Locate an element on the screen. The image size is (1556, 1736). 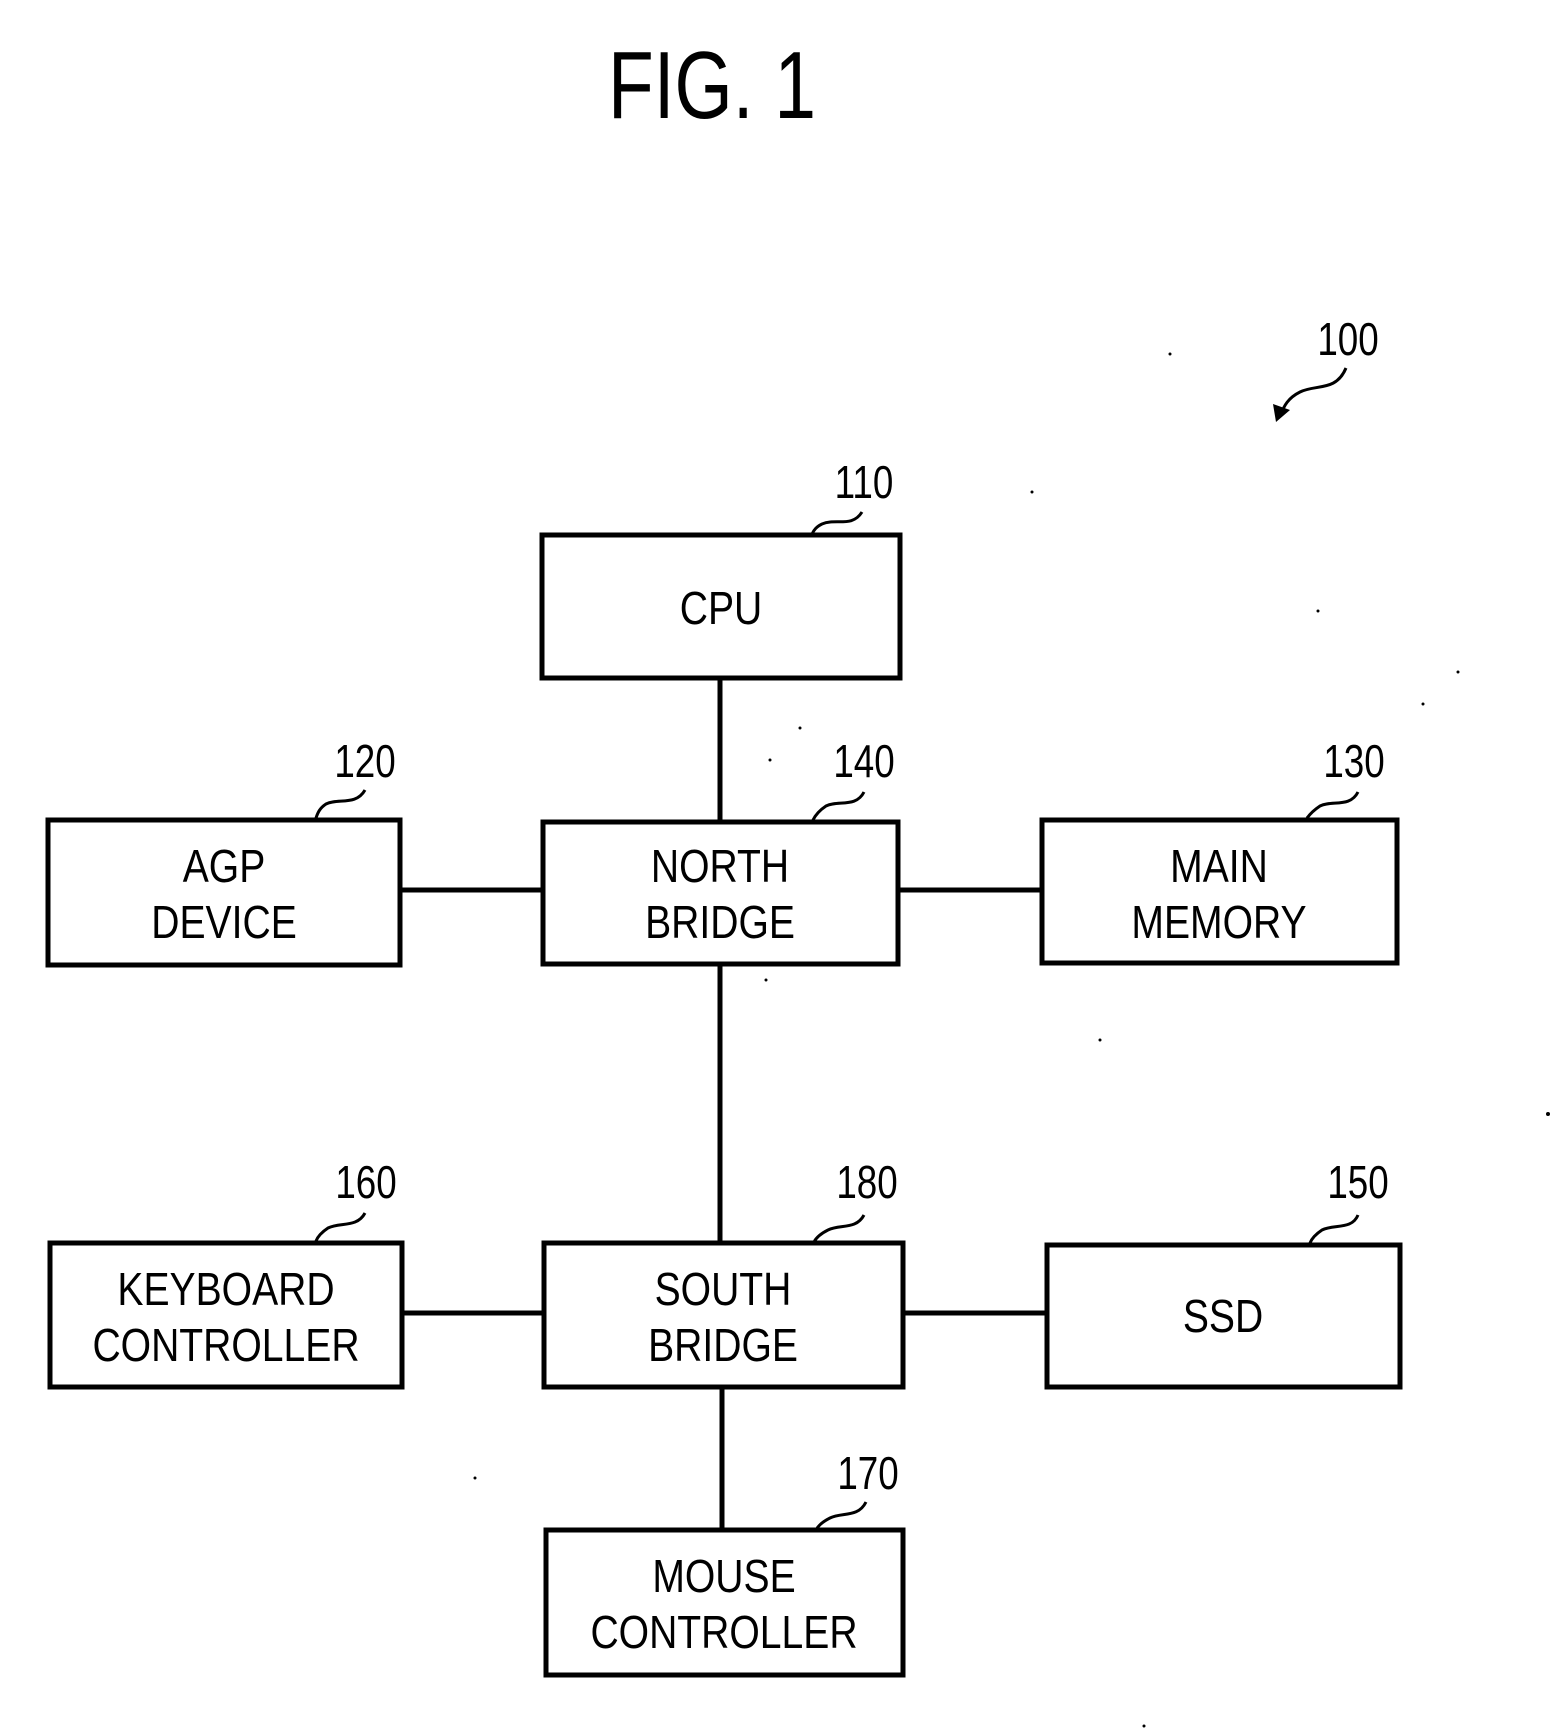
system-reference-number: 100 is located at coordinates (1347, 339).